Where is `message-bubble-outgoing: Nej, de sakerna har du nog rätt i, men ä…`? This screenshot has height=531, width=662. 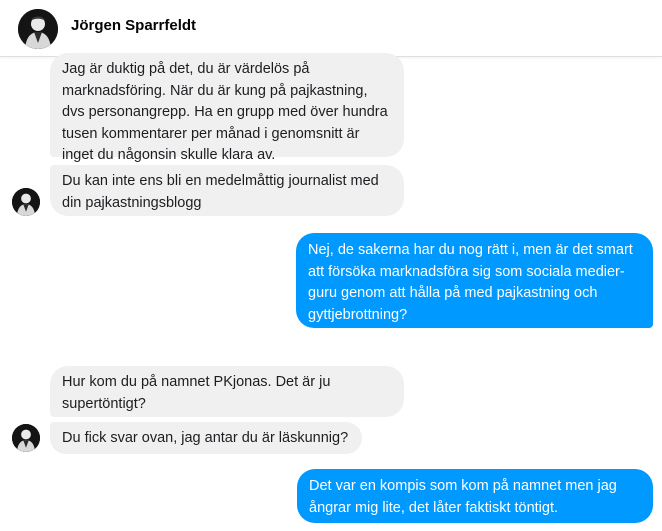 message-bubble-outgoing: Nej, de sakerna har du nog rätt i, men ä… is located at coordinates (474, 280).